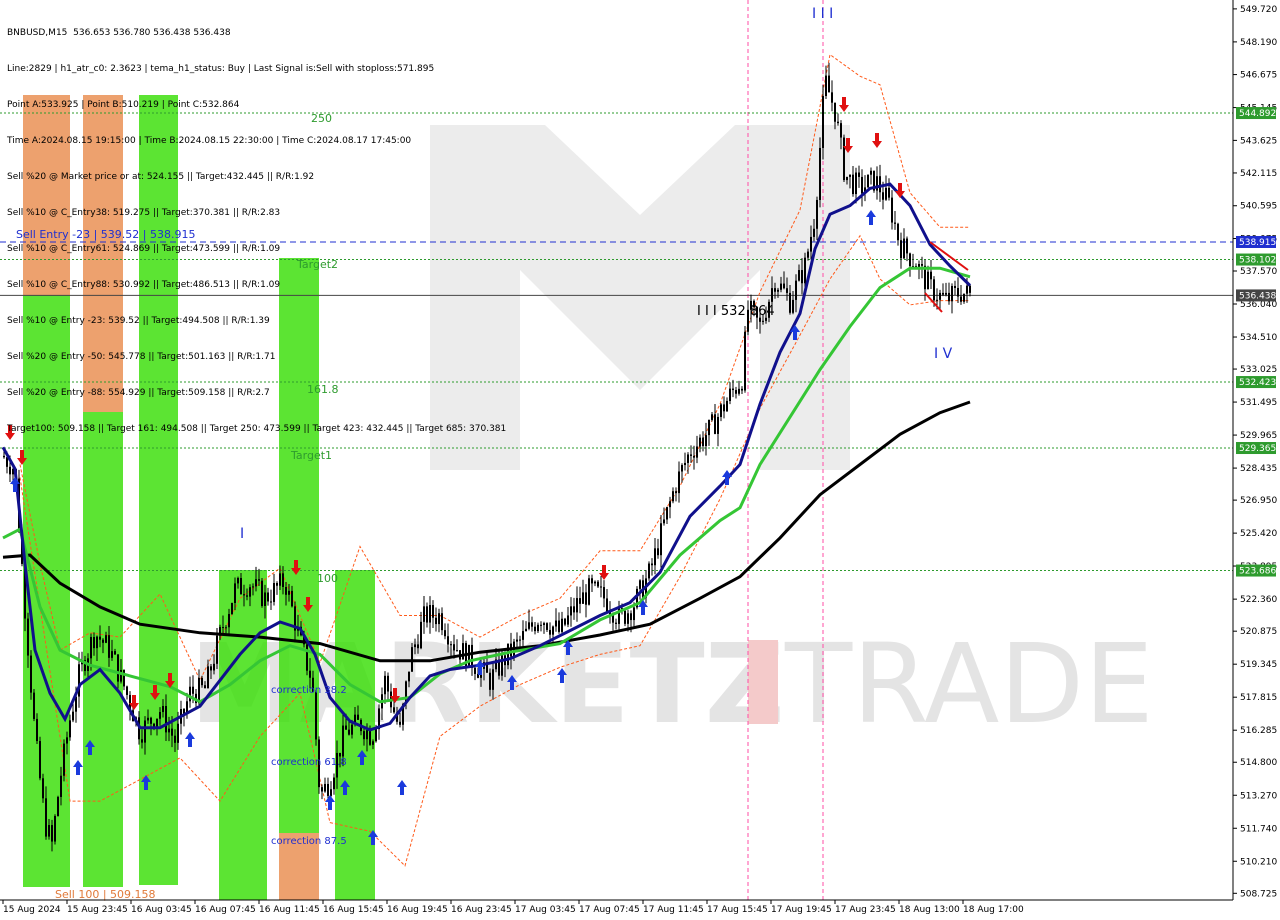 The image size is (1280, 920). Describe the element at coordinates (609, 910) in the screenshot. I see `time-tick-label: 17 Aug 07:45` at that location.